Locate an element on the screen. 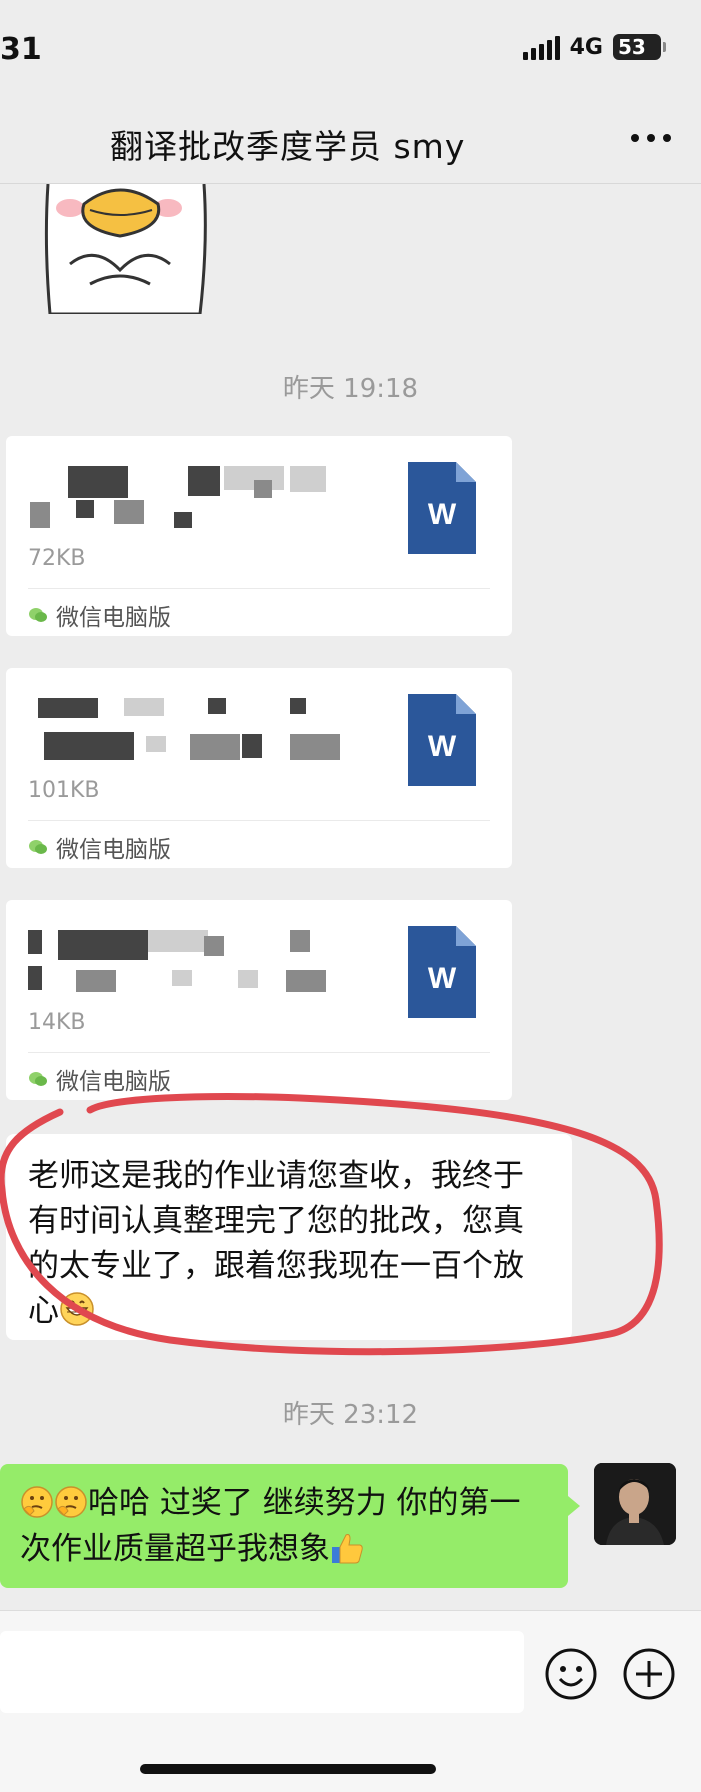 This screenshot has width=701, height=1792. outgoing-text-message: 哈哈 过奖了 继续努力 你的第一次作业质量超乎我想象 is located at coordinates (290, 1526).